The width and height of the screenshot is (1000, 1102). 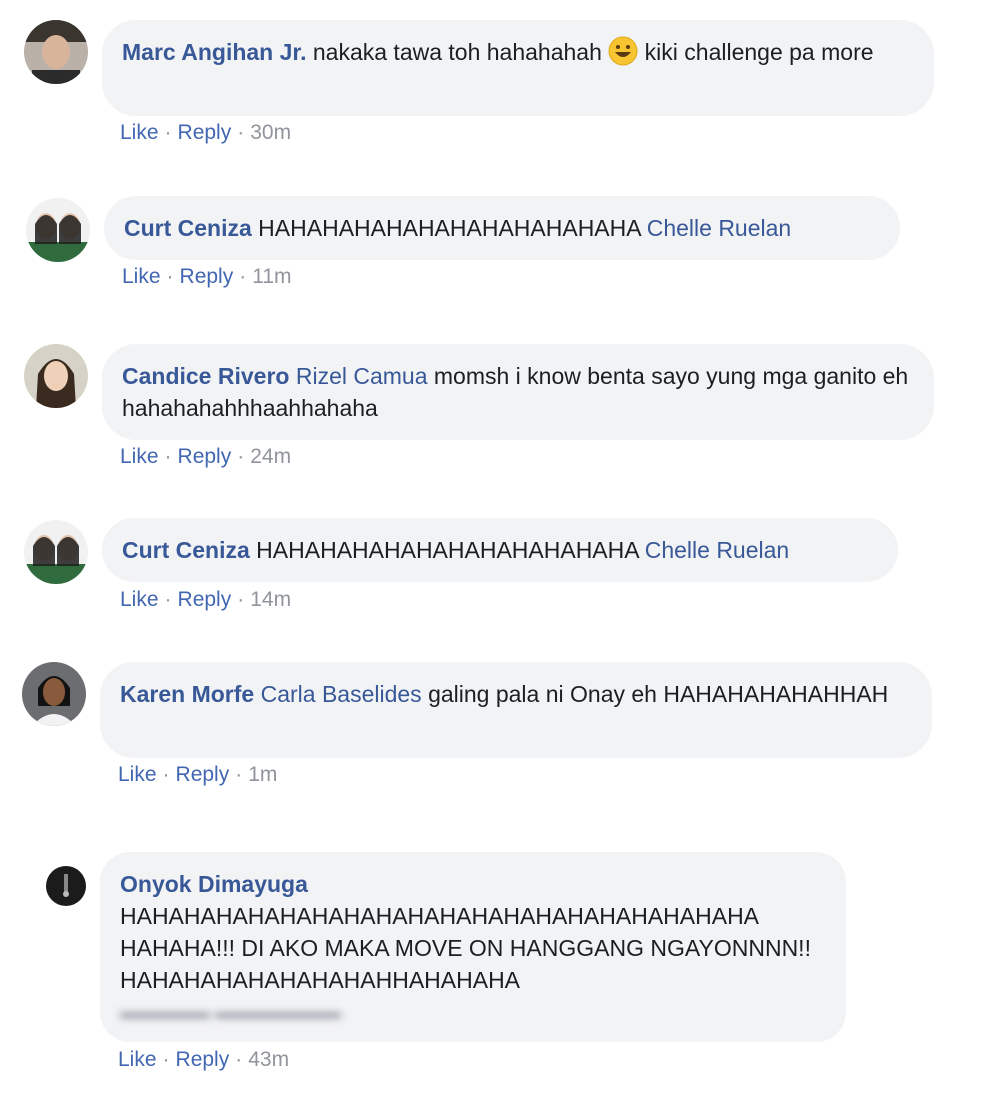 I want to click on timestamp: 43m, so click(x=268, y=1059).